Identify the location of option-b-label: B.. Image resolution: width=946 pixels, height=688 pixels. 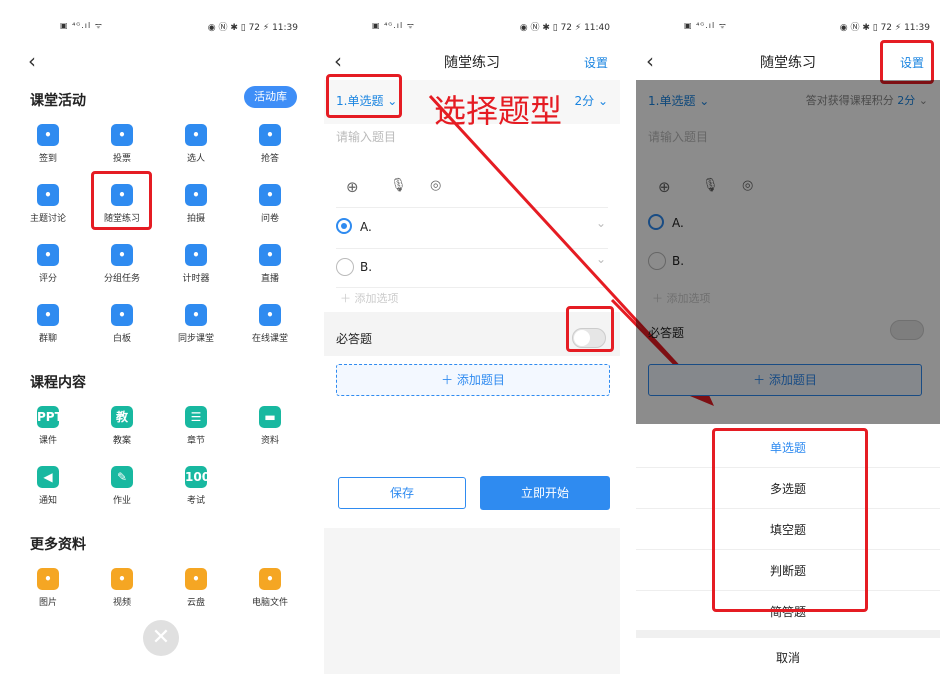
(366, 267).